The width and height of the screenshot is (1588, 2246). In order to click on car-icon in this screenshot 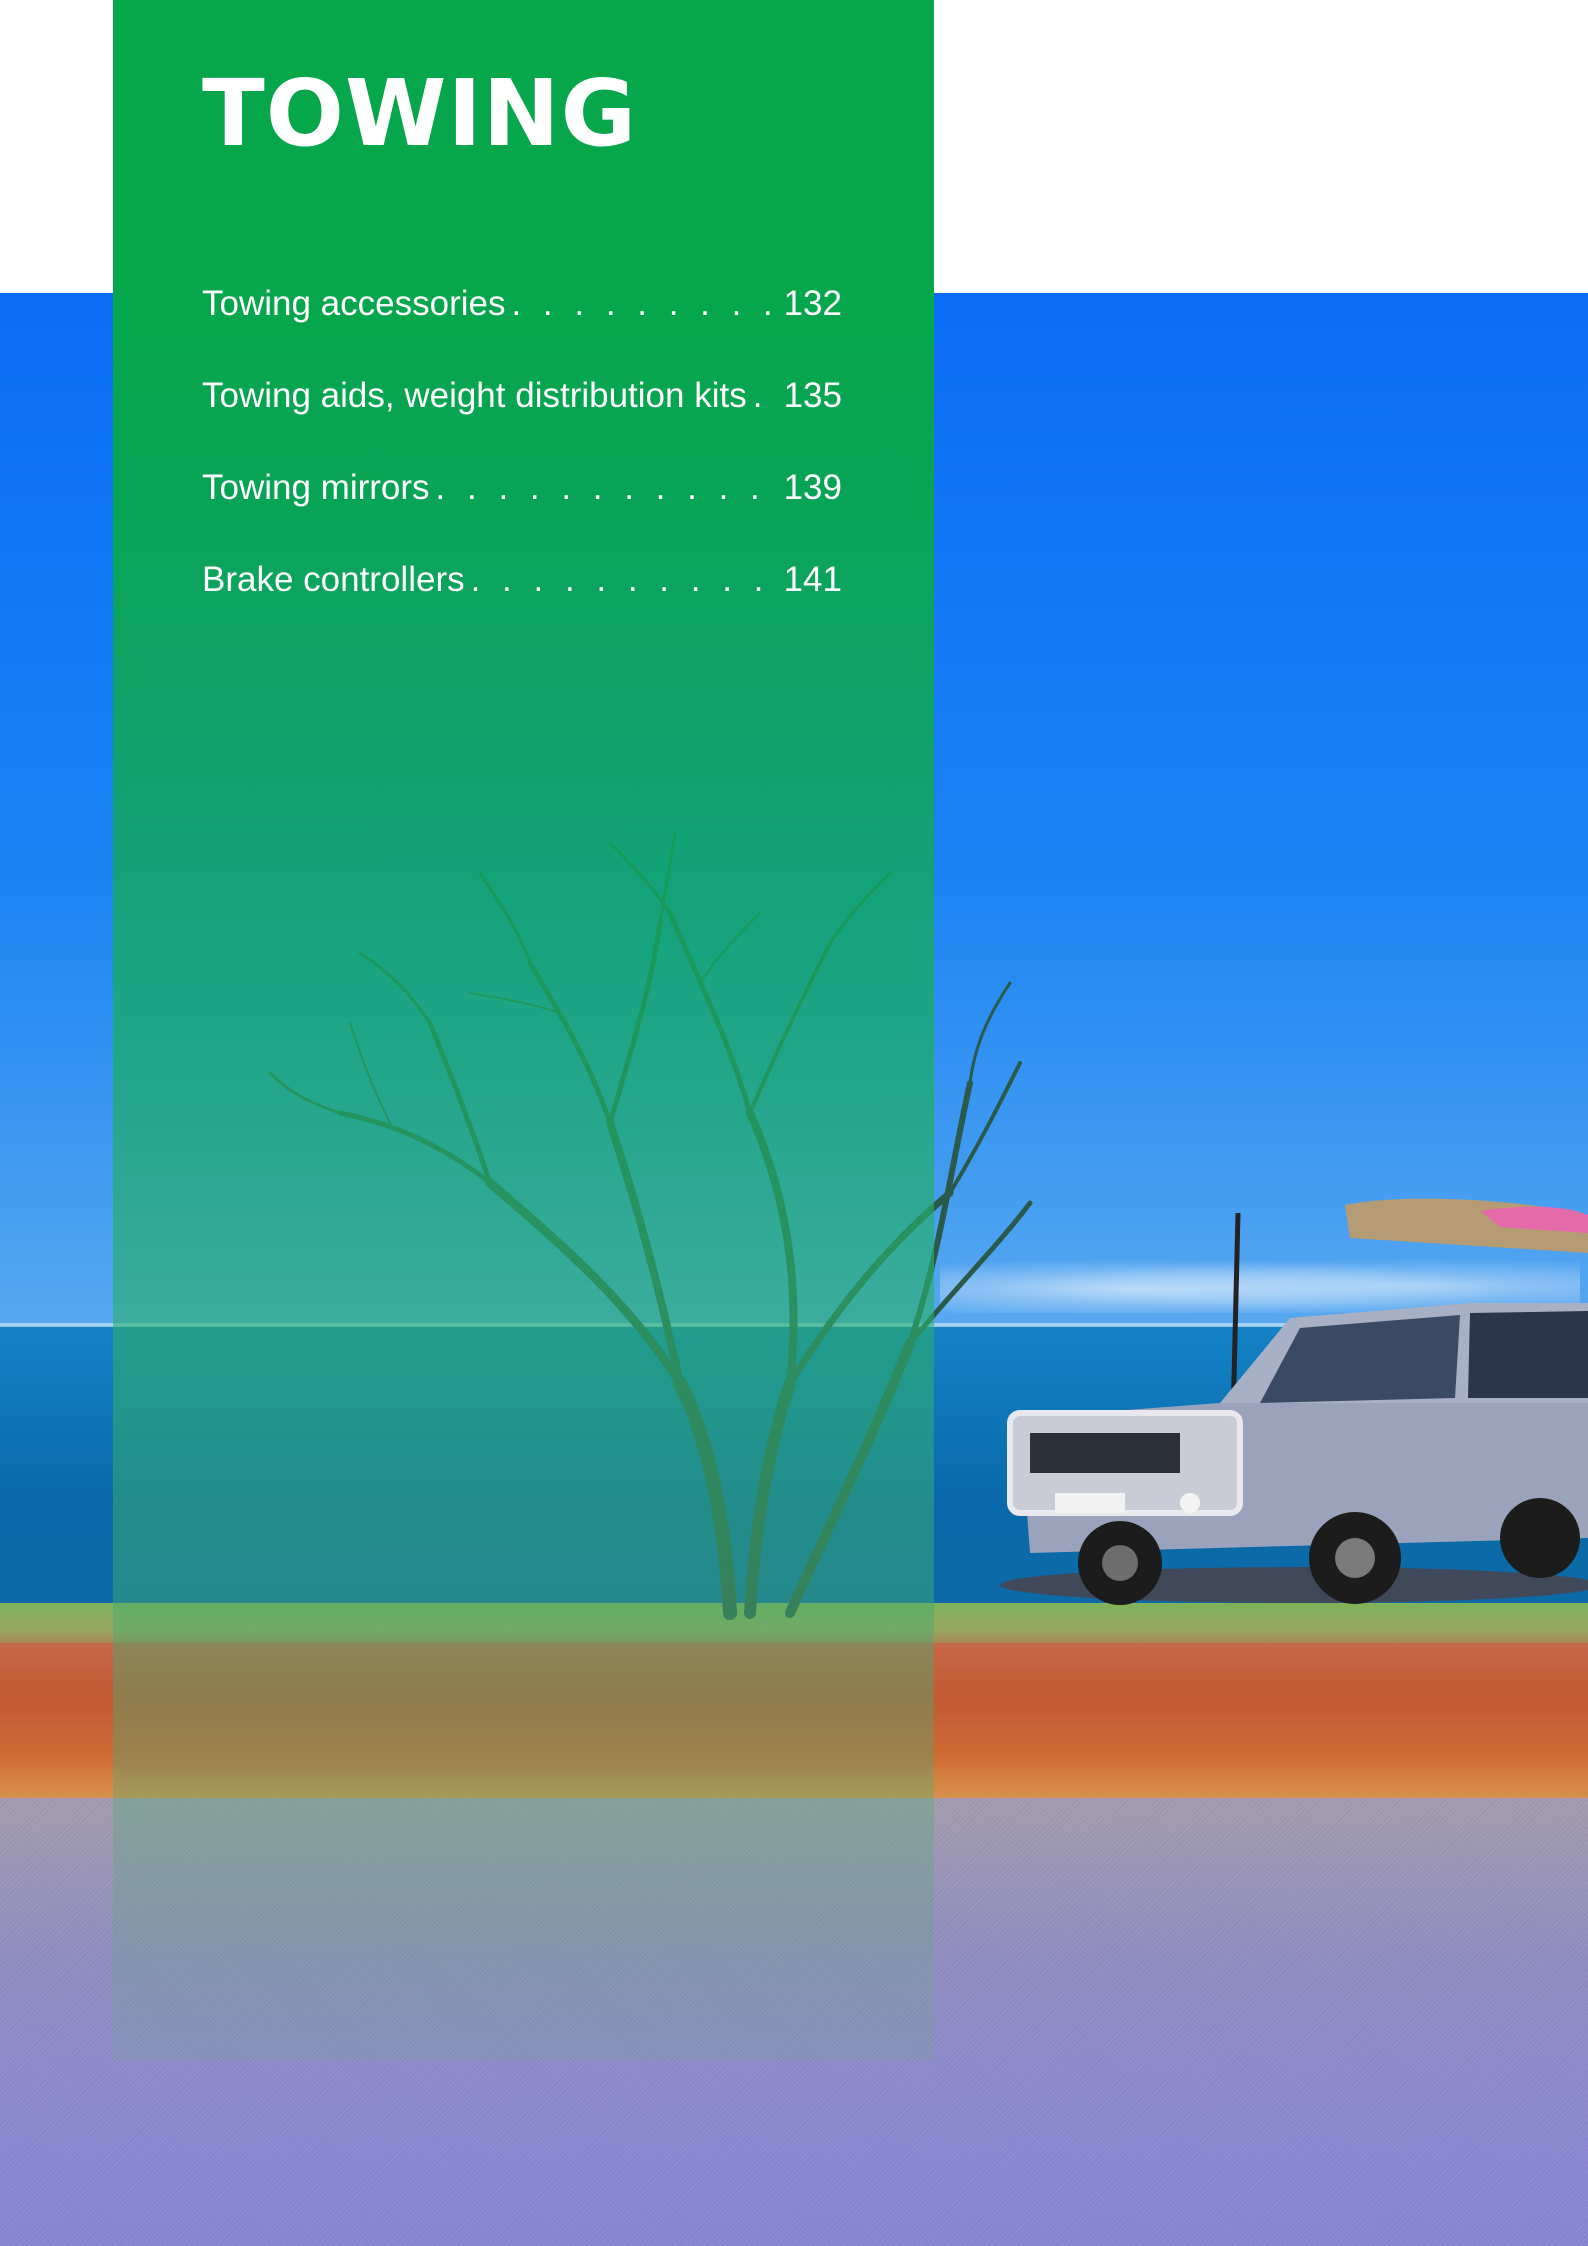, I will do `click(1294, 1401)`.